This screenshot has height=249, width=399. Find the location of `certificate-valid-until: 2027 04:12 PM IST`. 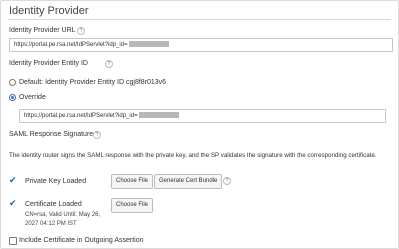

certificate-valid-until: 2027 04:12 PM IST is located at coordinates (51, 224).